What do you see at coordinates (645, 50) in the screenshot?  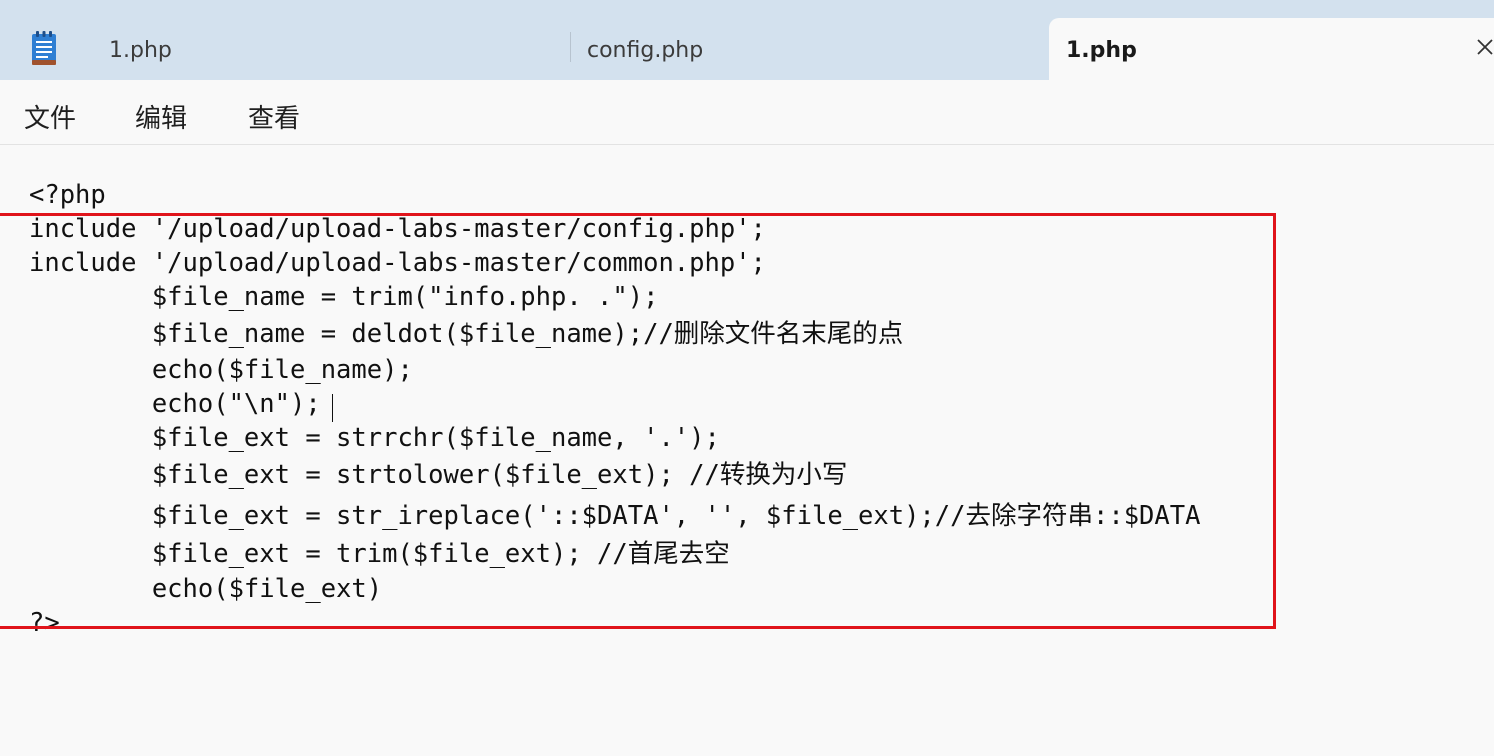 I see `tab-label: config.php` at bounding box center [645, 50].